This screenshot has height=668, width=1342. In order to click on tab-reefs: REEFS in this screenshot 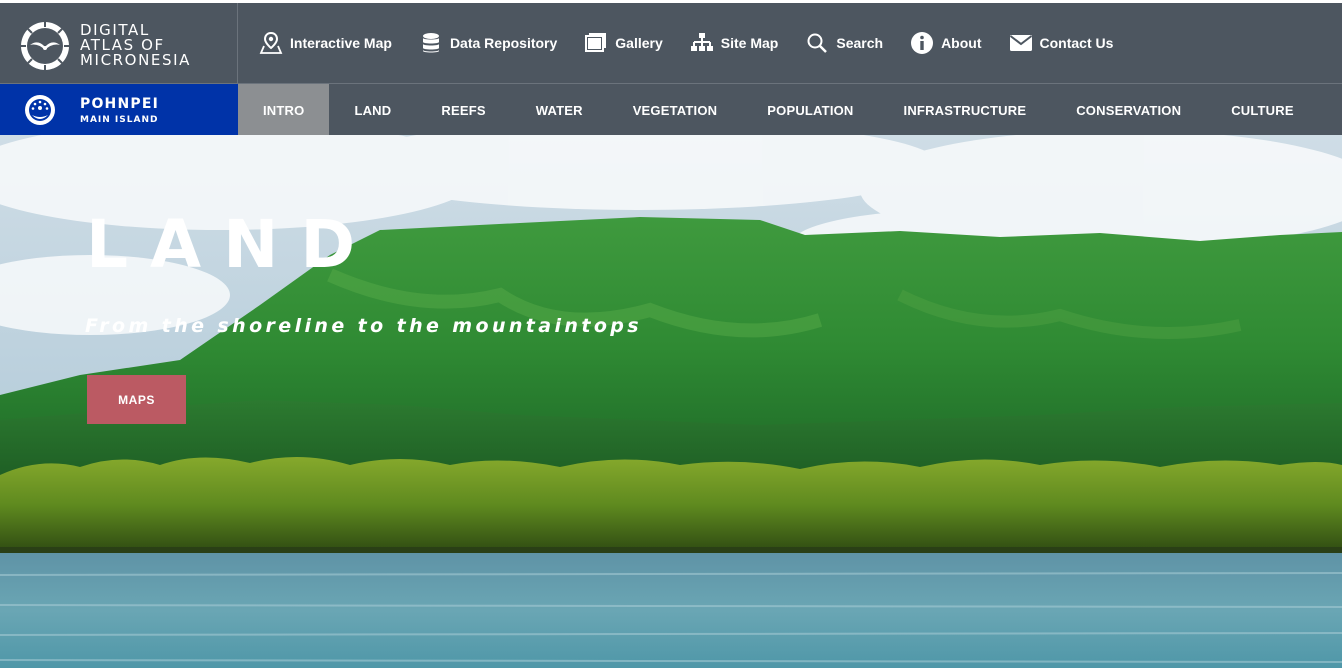, I will do `click(463, 110)`.